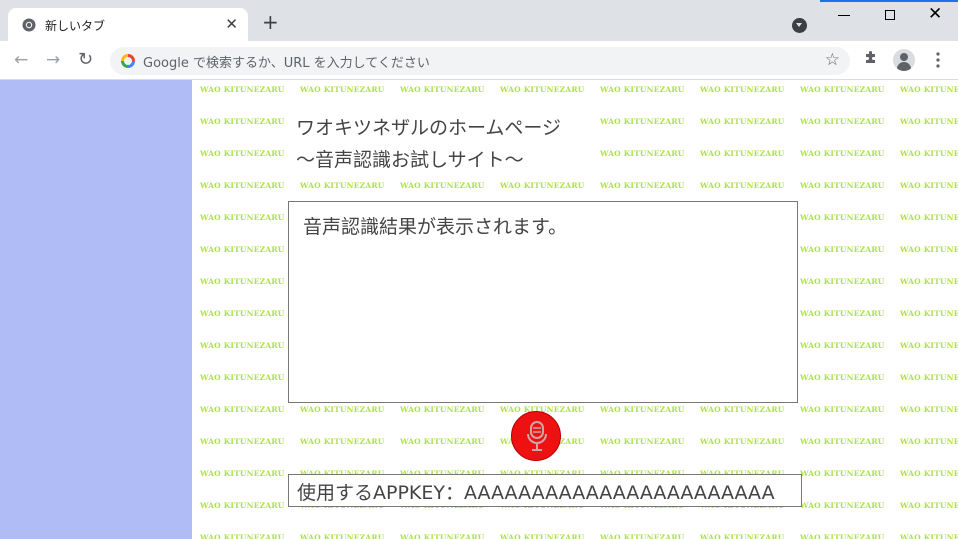  I want to click on reload-icon: ↻, so click(85, 60).